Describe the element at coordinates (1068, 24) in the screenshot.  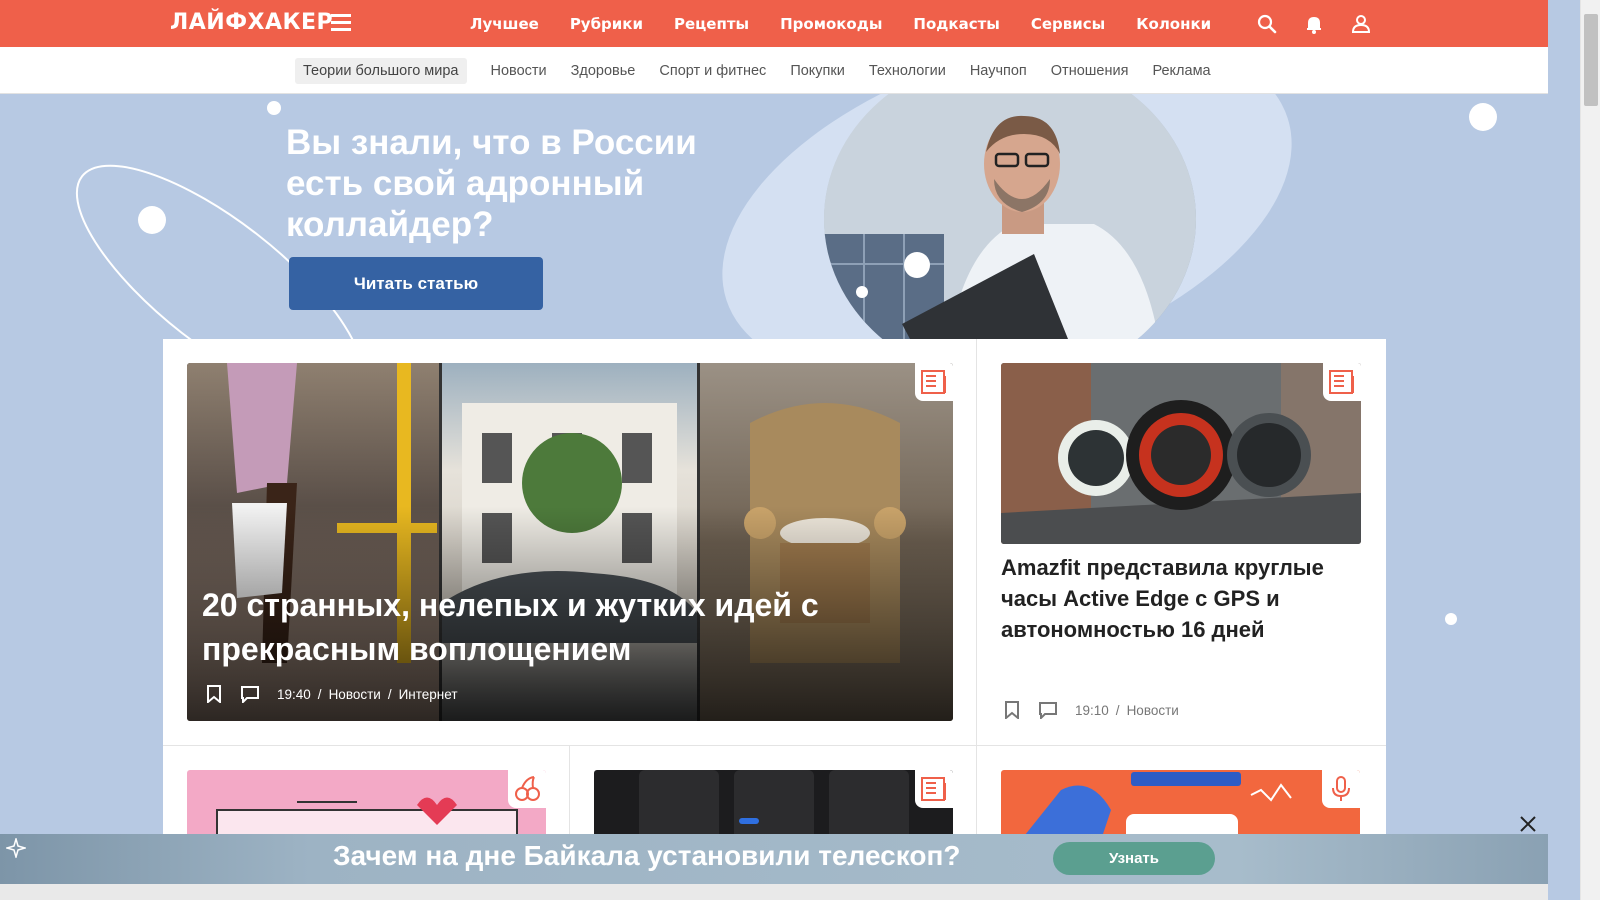
I see `nav-item-services: Сервисы` at that location.